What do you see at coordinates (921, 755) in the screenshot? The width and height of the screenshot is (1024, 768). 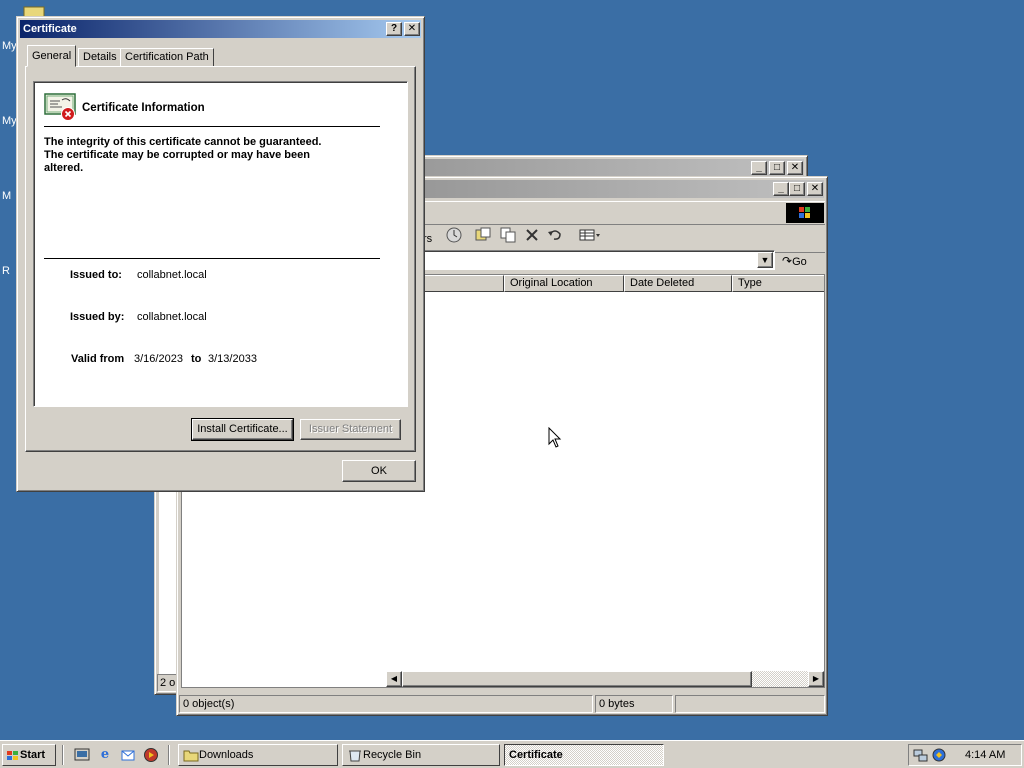 I see `network-icon` at bounding box center [921, 755].